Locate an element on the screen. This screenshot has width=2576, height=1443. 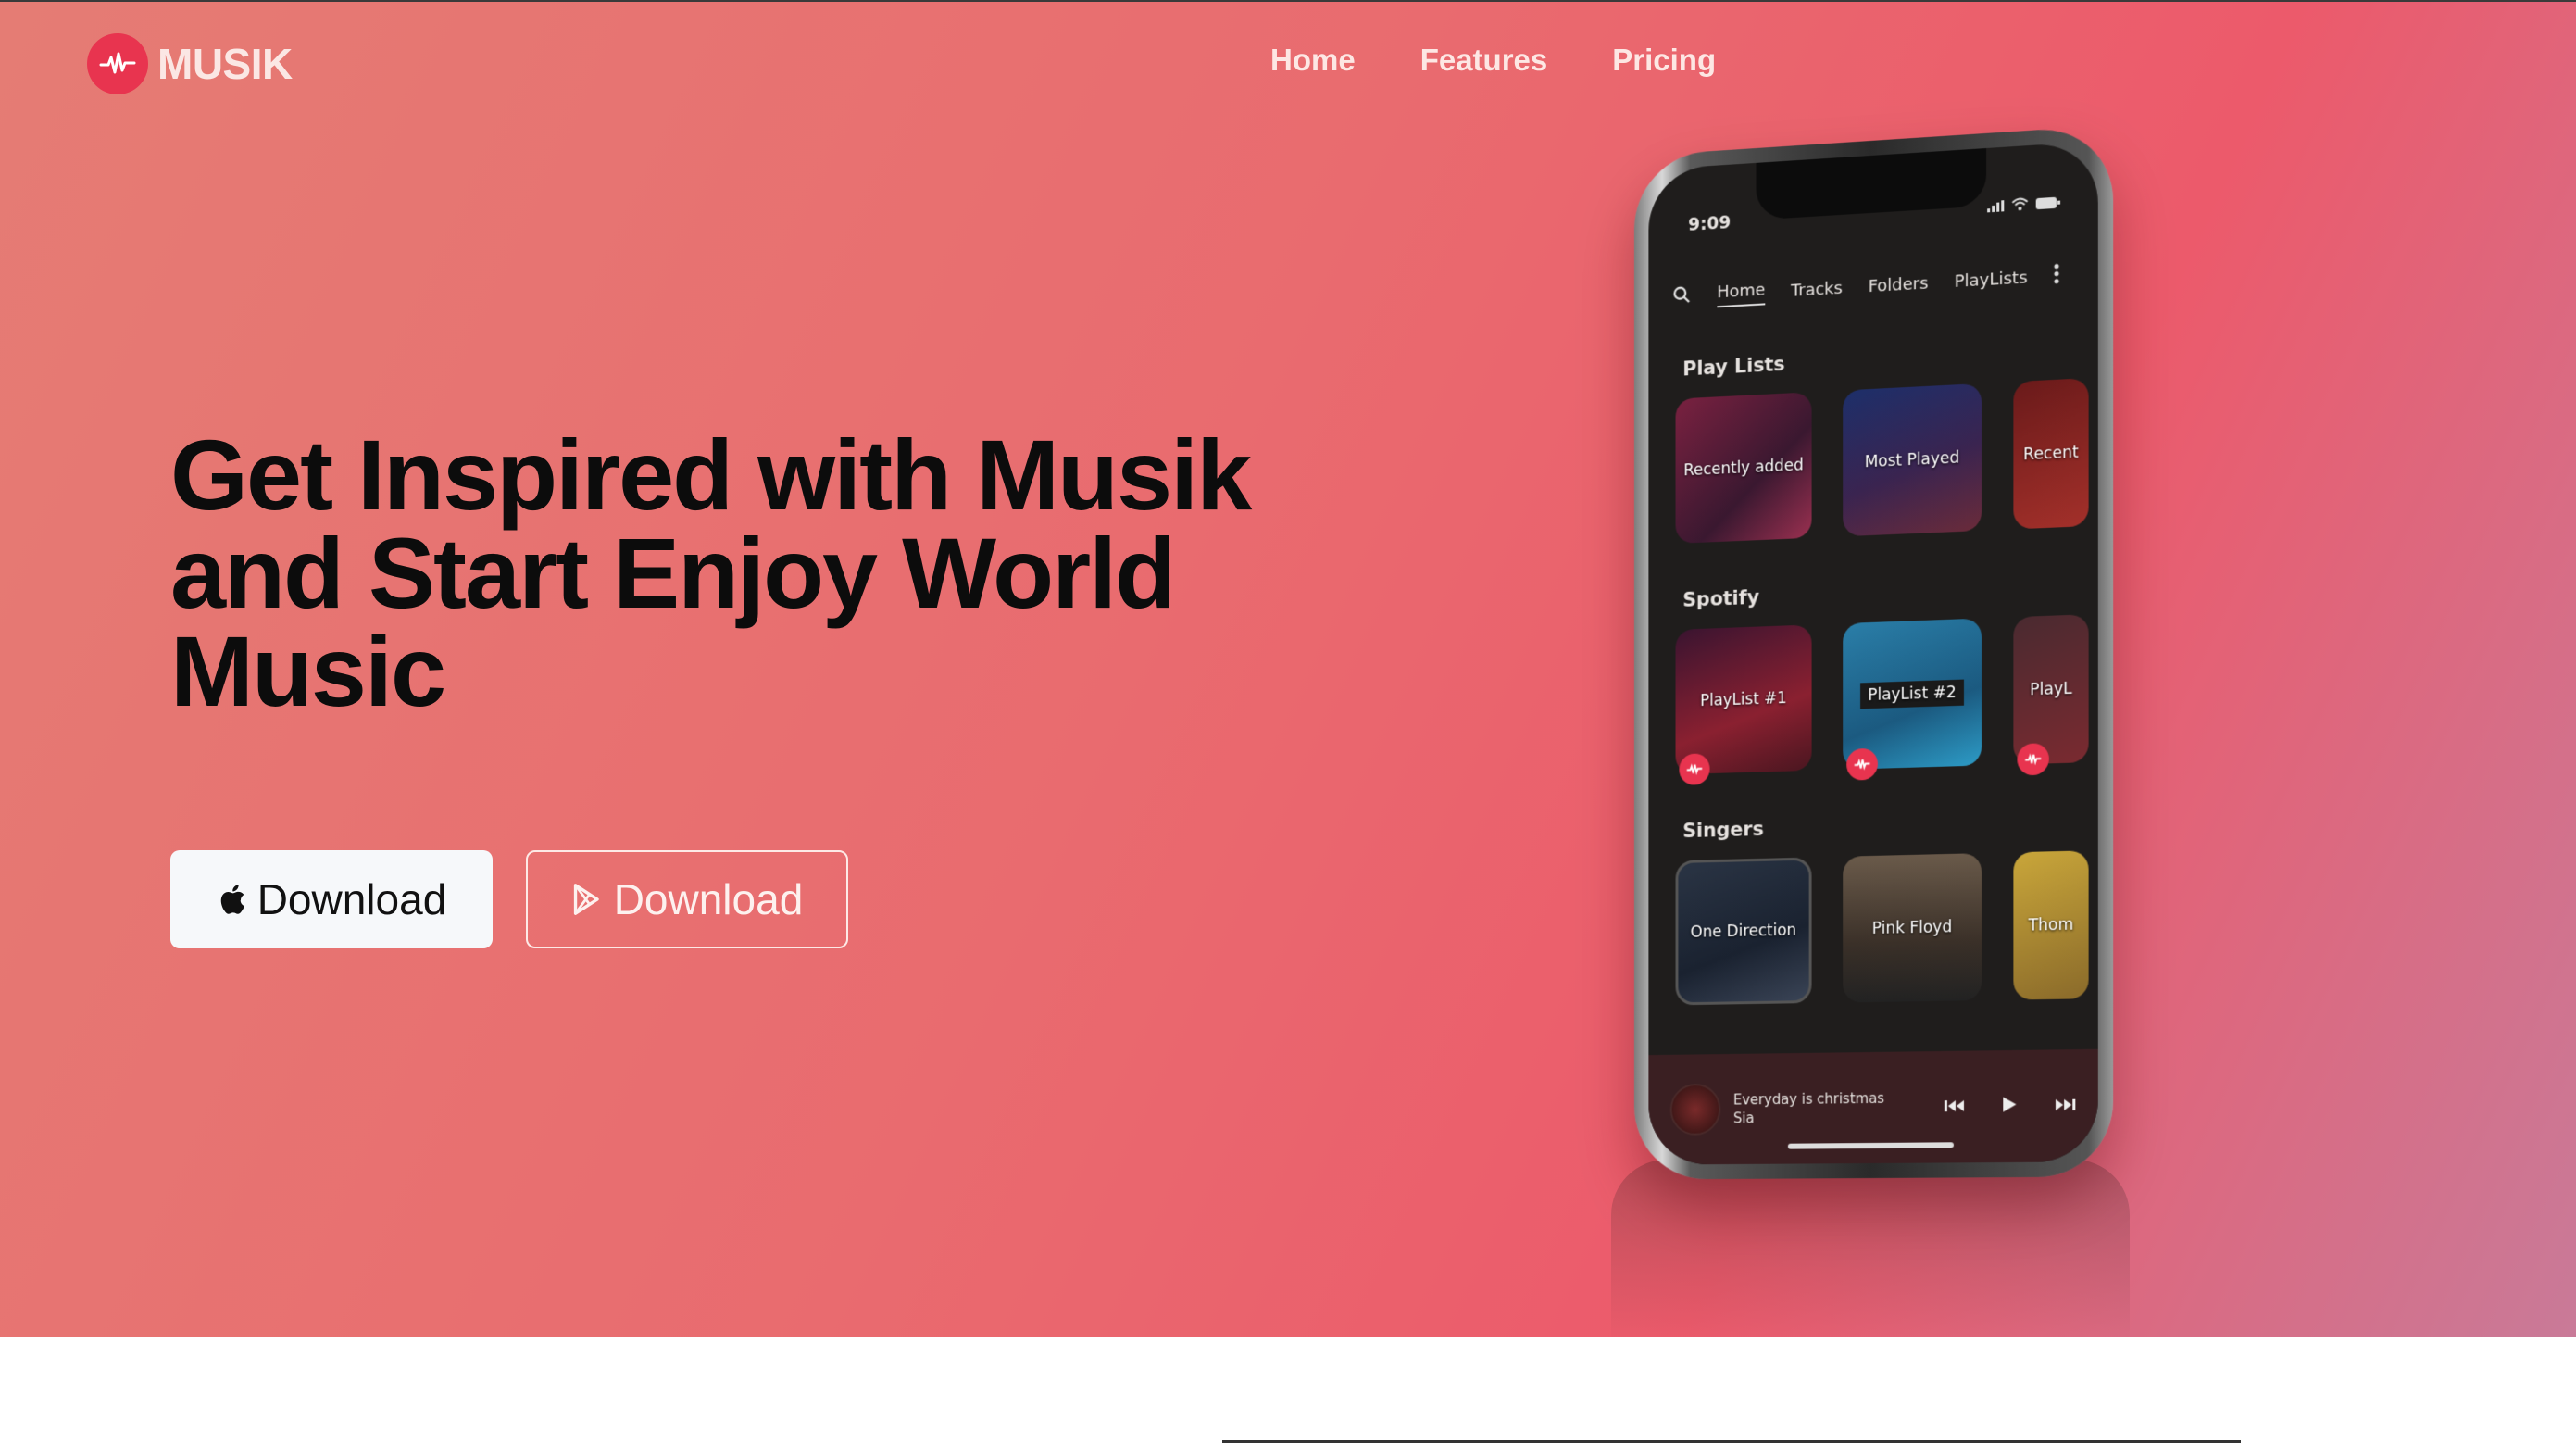
singers-cards: One Direction Pink Floyd Thom is located at coordinates (1882, 928).